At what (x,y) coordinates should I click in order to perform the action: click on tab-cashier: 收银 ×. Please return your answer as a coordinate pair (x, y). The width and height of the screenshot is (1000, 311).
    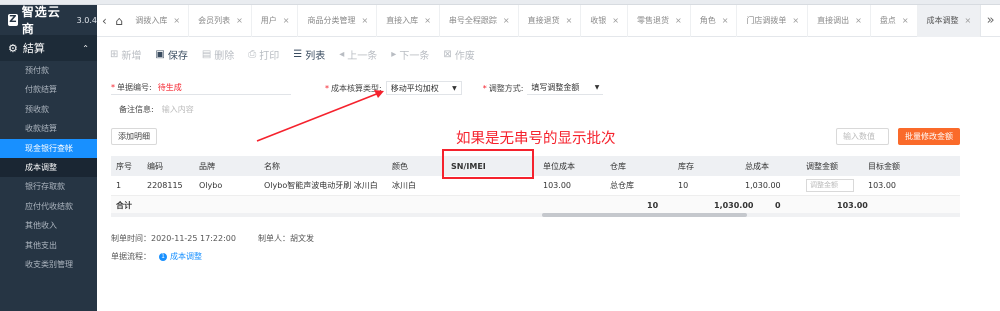
    Looking at the image, I should click on (604, 20).